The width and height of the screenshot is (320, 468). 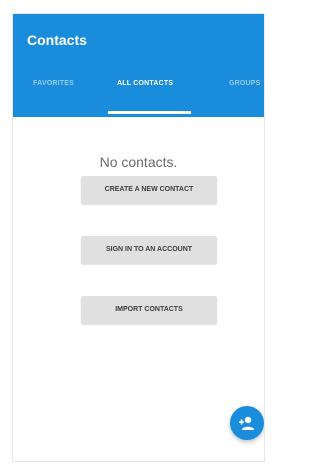 I want to click on app-title: Contacts, so click(x=57, y=40).